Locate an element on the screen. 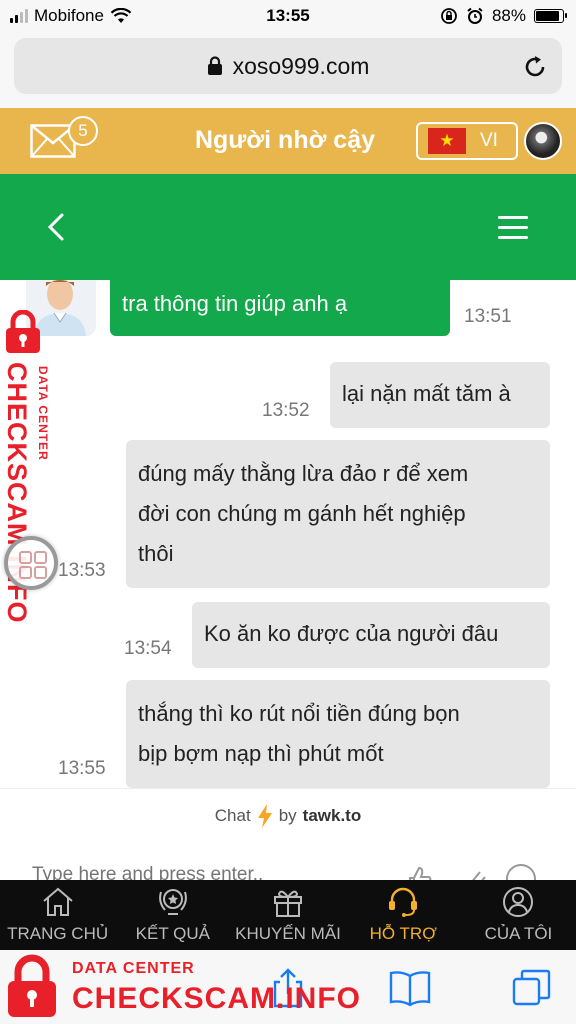  trophy-icon is located at coordinates (172, 902).